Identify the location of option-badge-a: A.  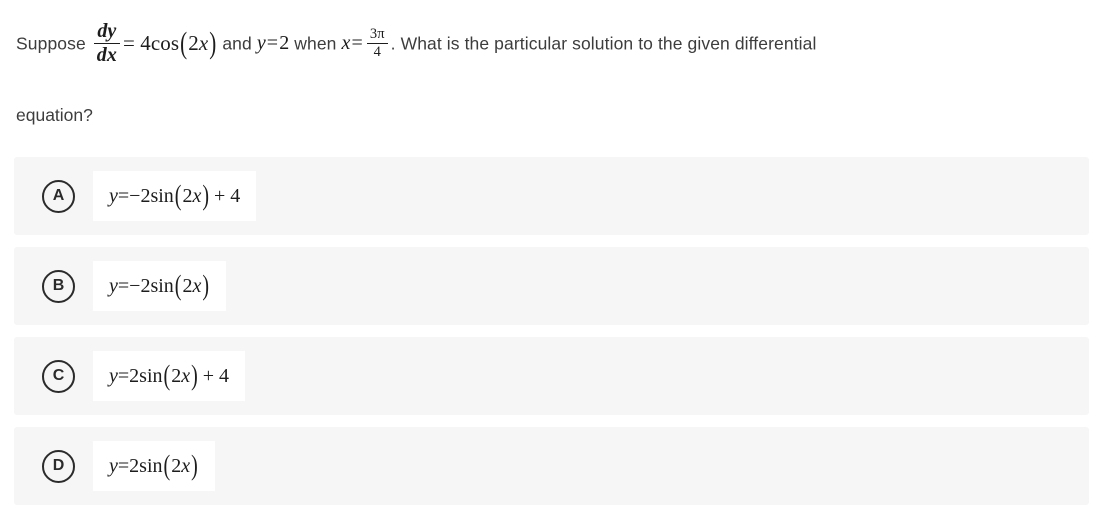
(58, 196).